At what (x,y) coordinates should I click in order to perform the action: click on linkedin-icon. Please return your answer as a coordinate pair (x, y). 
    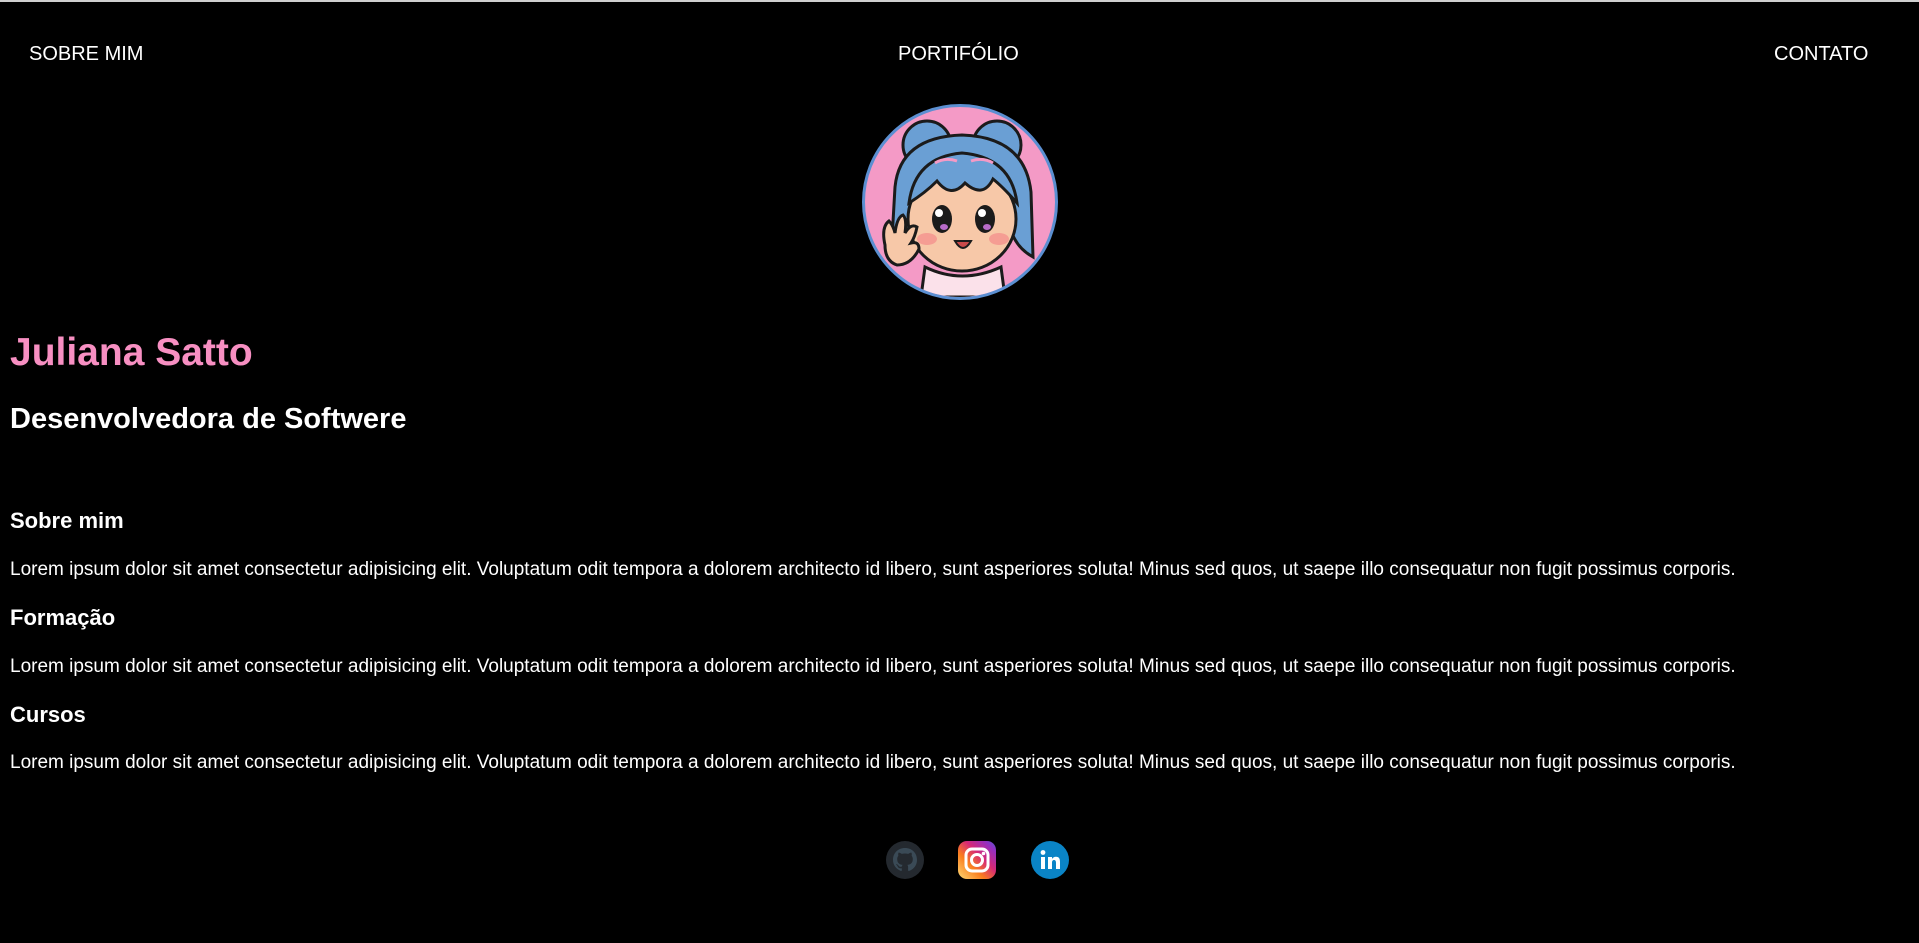
    Looking at the image, I should click on (1050, 860).